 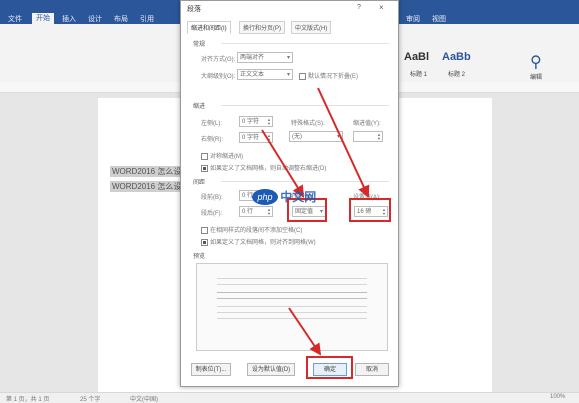 I want to click on after-label: 段后(F):, so click(x=212, y=214).